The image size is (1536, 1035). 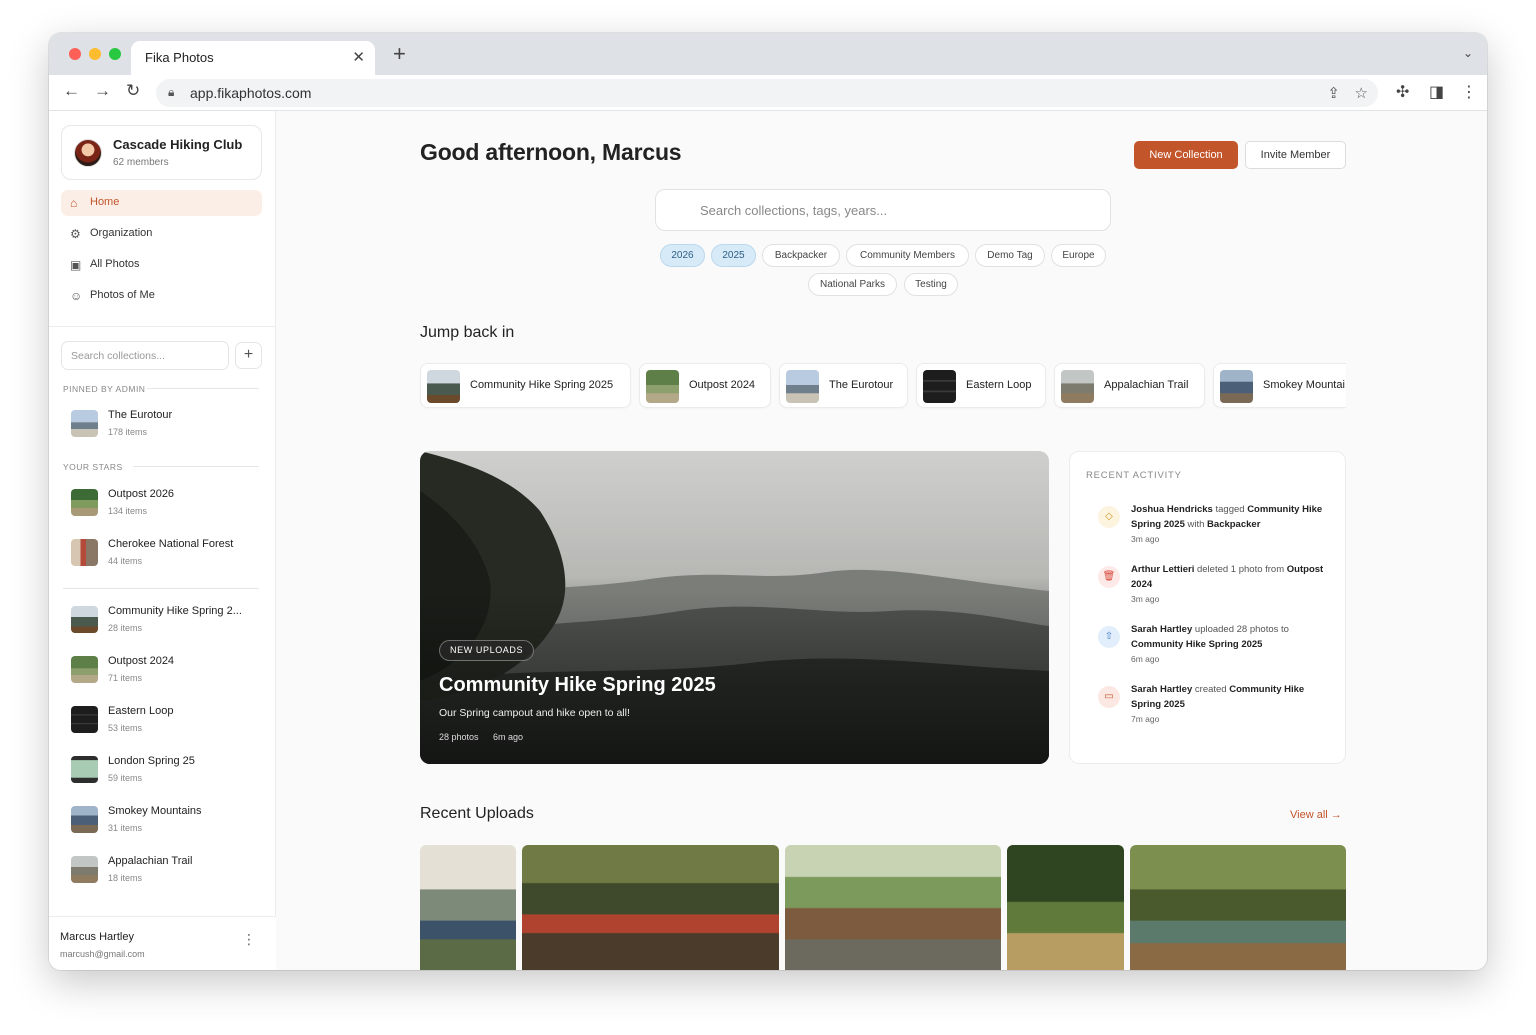 What do you see at coordinates (163, 424) in the screenshot?
I see `sidebar-collection: The Eurotour 178 items` at bounding box center [163, 424].